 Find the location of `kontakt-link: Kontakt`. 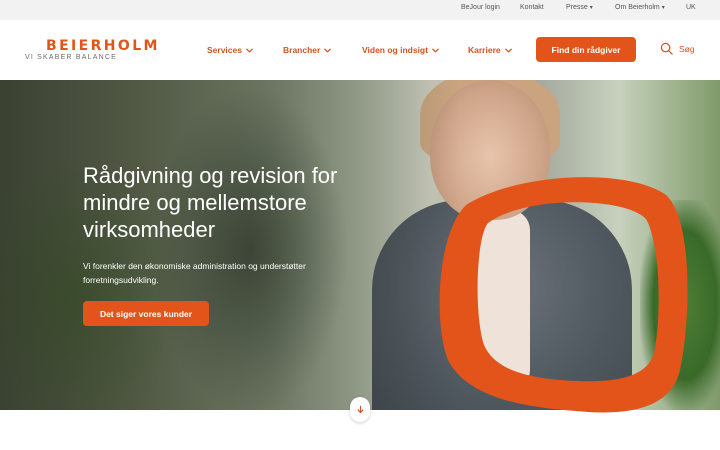

kontakt-link: Kontakt is located at coordinates (532, 7).